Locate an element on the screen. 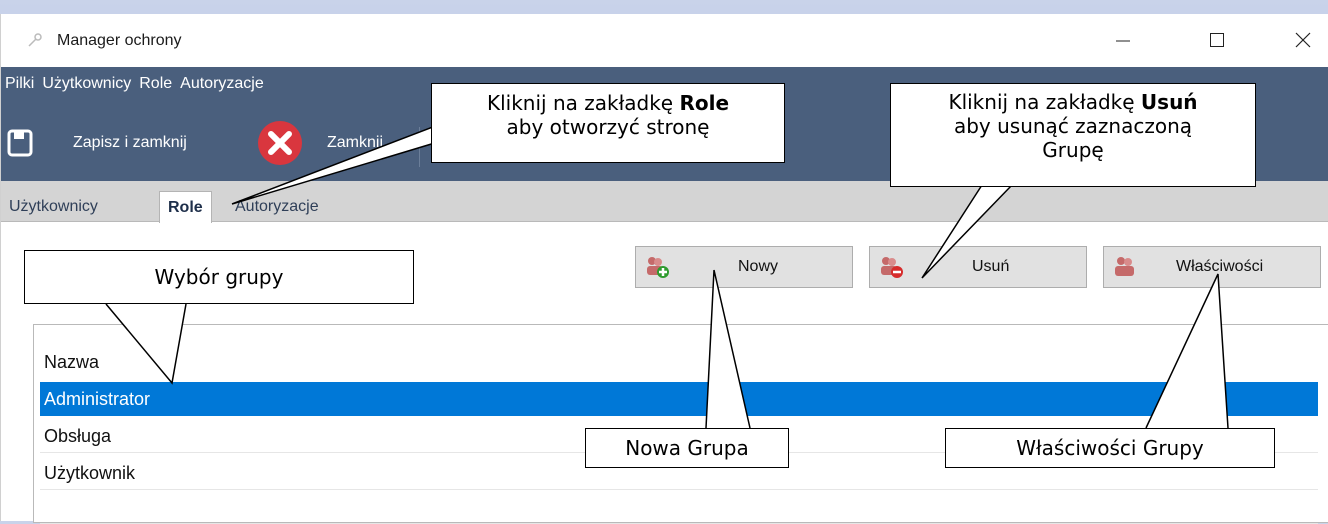 This screenshot has height=524, width=1328. key-icon is located at coordinates (35, 40).